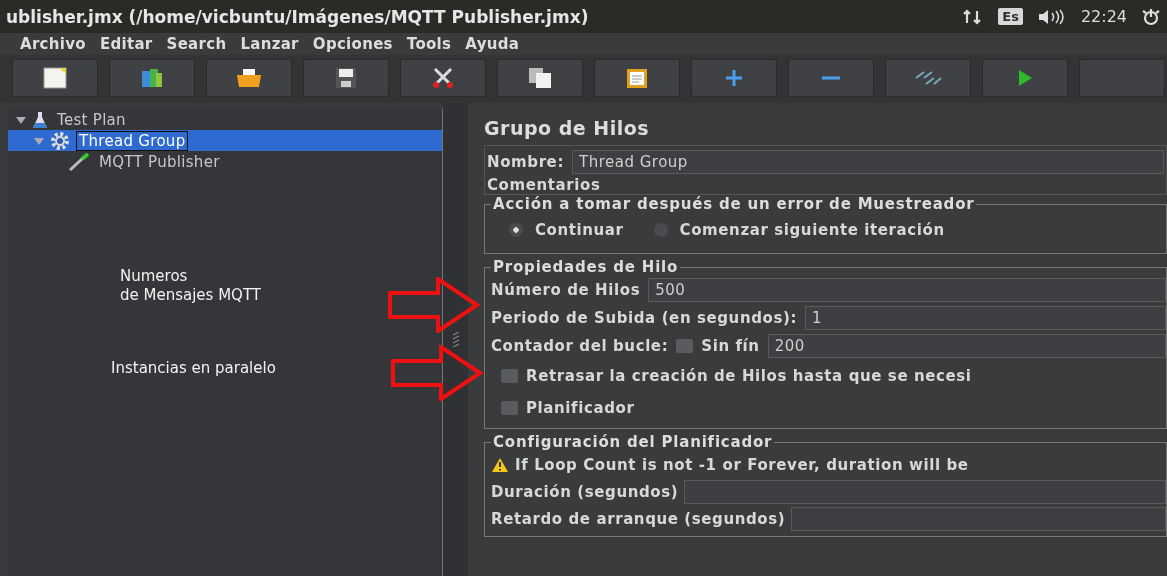 This screenshot has height=576, width=1167. I want to click on tree-label: Test Plan, so click(91, 119).